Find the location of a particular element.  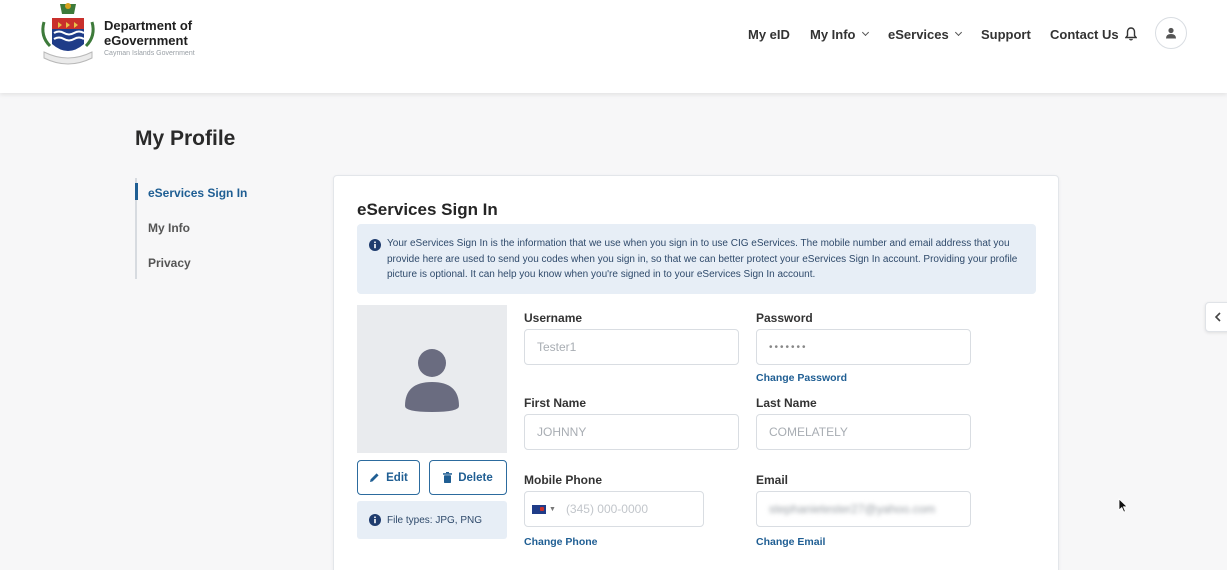

profile-picture is located at coordinates (432, 379).